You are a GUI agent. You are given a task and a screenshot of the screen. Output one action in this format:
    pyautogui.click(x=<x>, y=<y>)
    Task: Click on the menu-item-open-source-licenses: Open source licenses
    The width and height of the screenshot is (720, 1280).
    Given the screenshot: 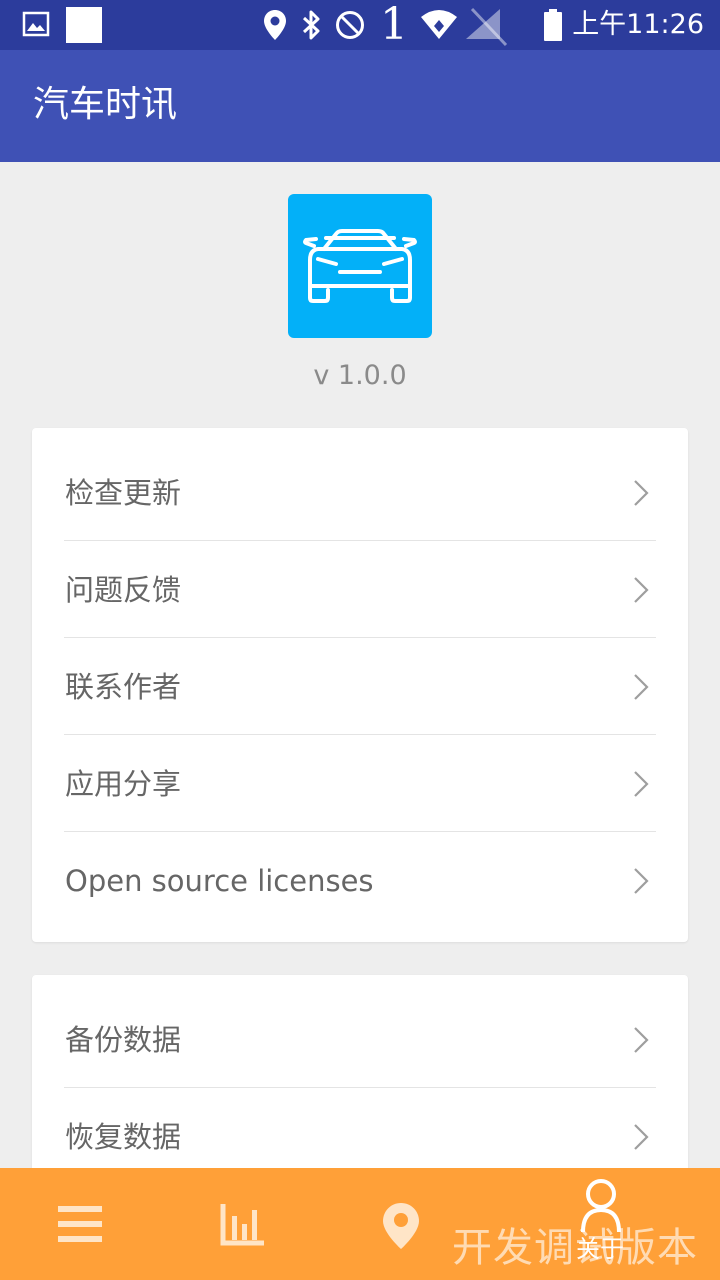 What is the action you would take?
    pyautogui.click(x=360, y=880)
    